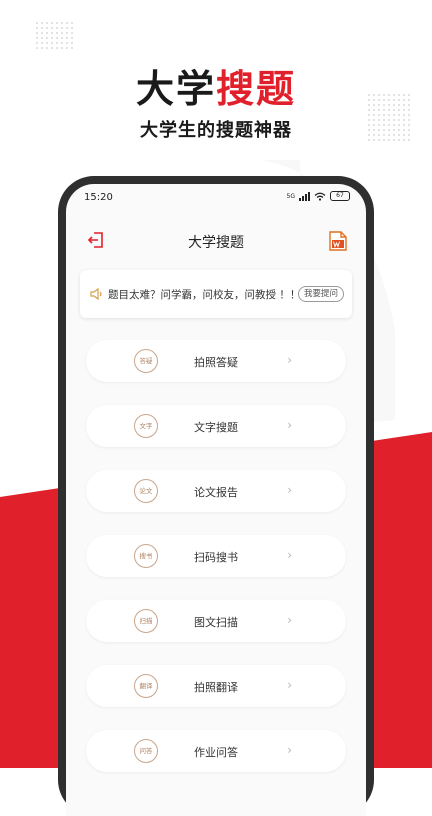 The width and height of the screenshot is (432, 816). Describe the element at coordinates (320, 294) in the screenshot. I see `ask-question-button: 我要提问` at that location.